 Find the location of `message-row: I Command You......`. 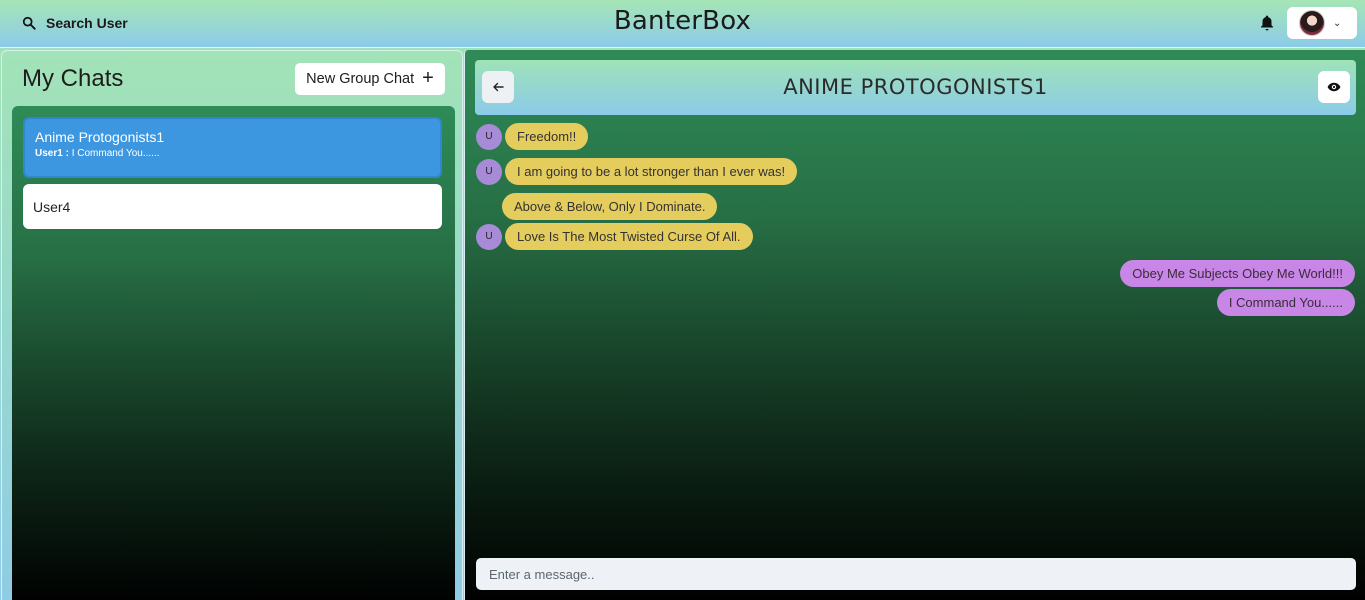

message-row: I Command You...... is located at coordinates (1285, 302).